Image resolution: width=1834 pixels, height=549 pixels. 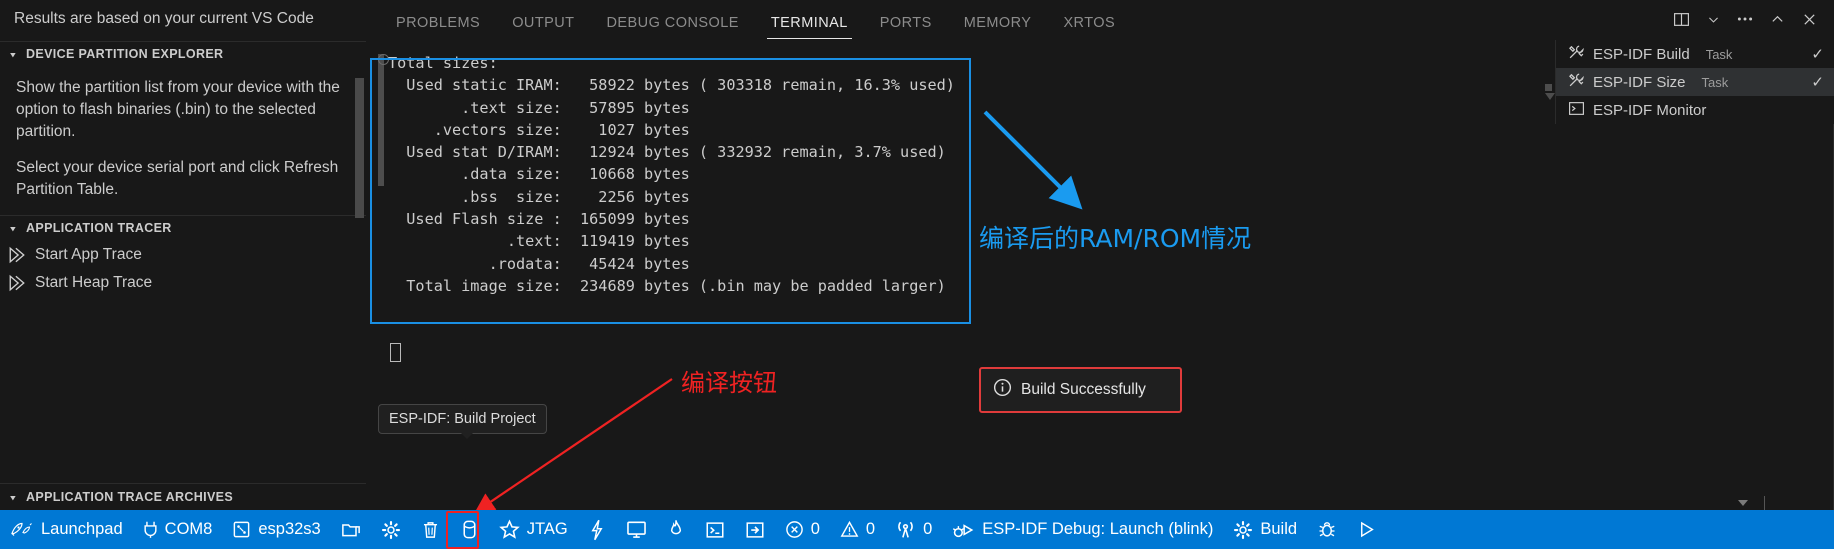 I want to click on panel-caret-icon, so click(x=1743, y=503).